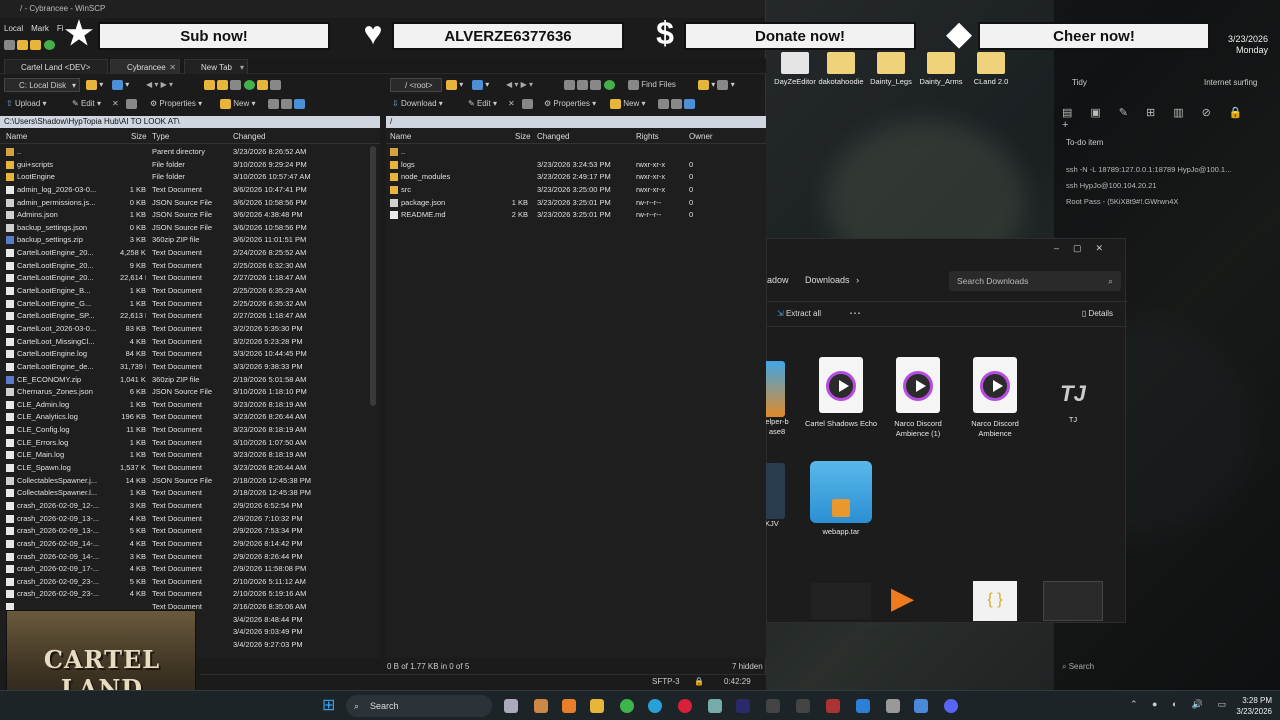 The width and height of the screenshot is (1280, 720). I want to click on details-button: ▯ Details, so click(1097, 313).